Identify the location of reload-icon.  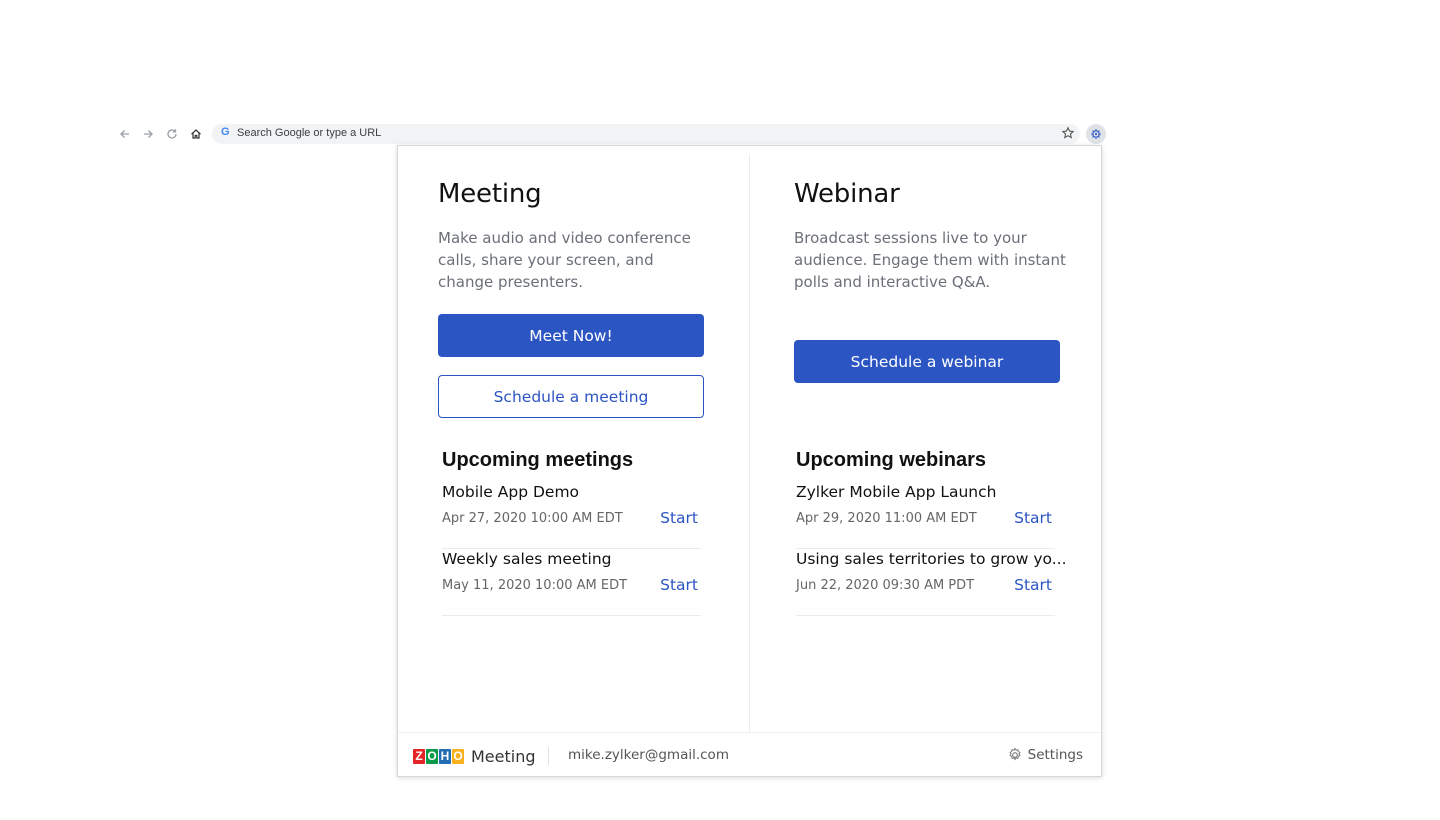
(172, 134).